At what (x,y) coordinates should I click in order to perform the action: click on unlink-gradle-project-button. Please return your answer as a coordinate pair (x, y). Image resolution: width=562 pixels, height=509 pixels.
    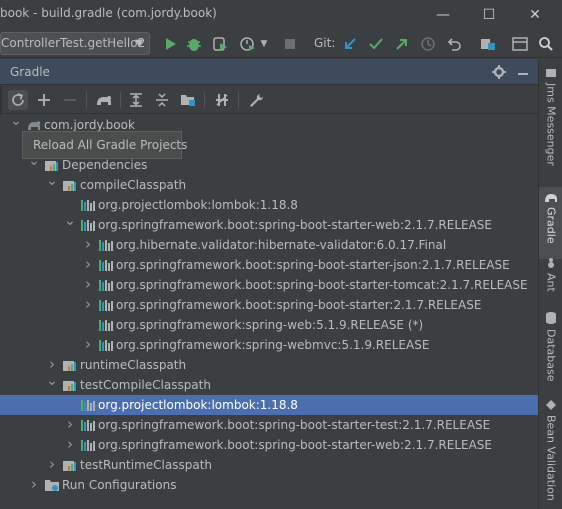
    Looking at the image, I should click on (70, 100).